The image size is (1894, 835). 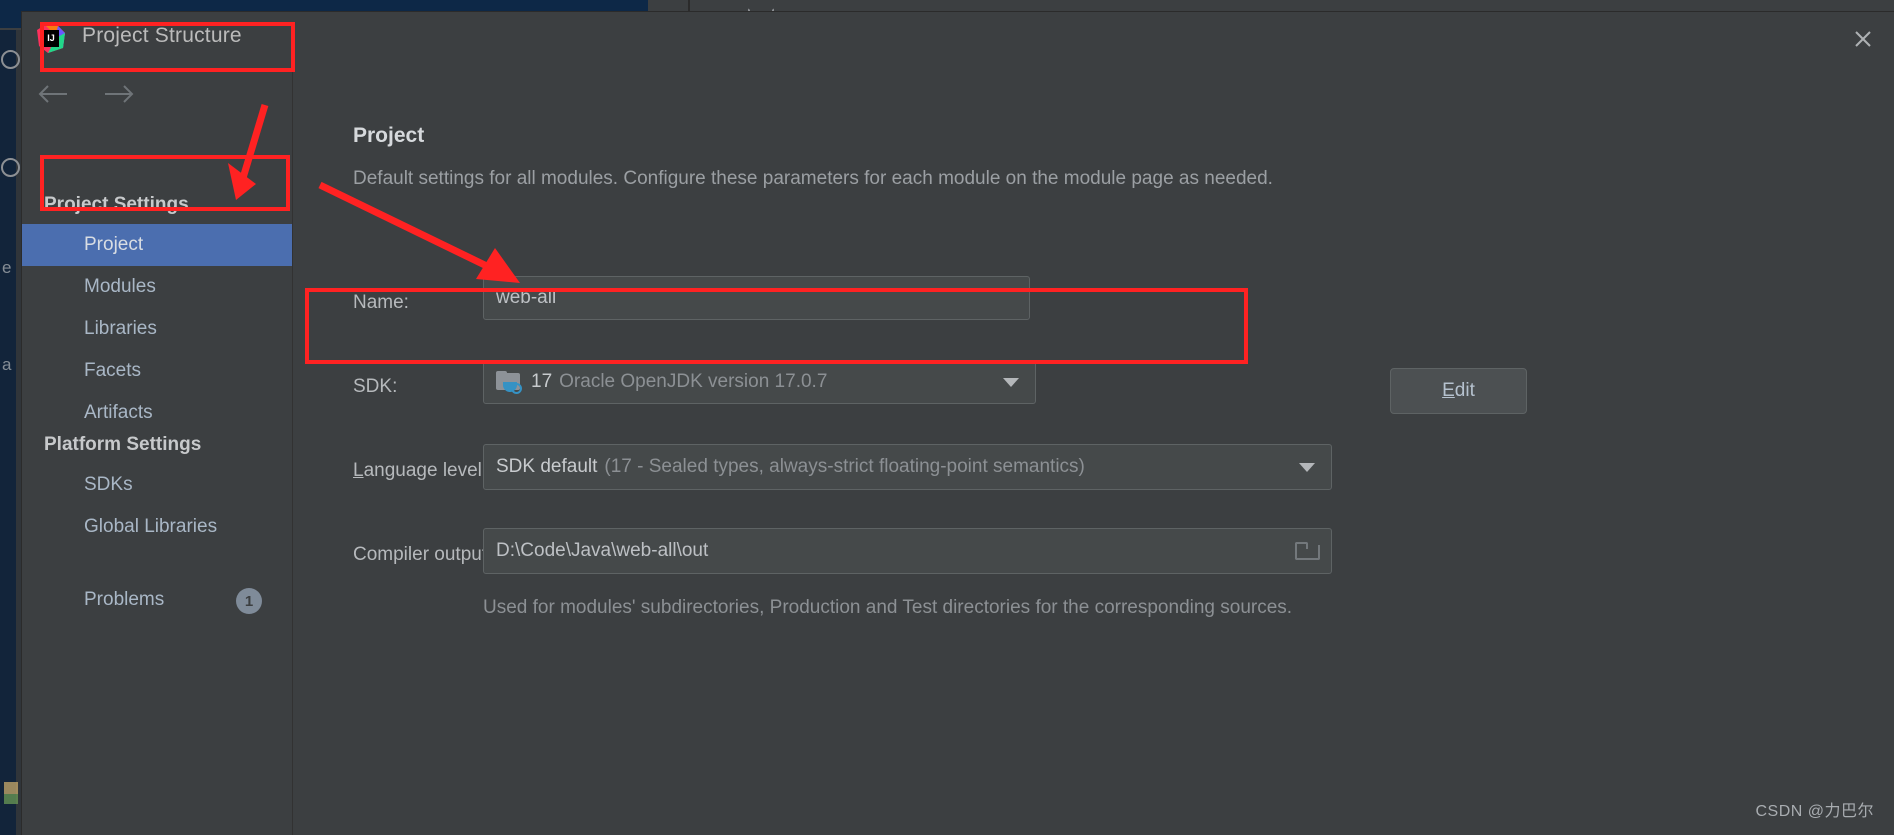 I want to click on nav-arrows, so click(x=86, y=94).